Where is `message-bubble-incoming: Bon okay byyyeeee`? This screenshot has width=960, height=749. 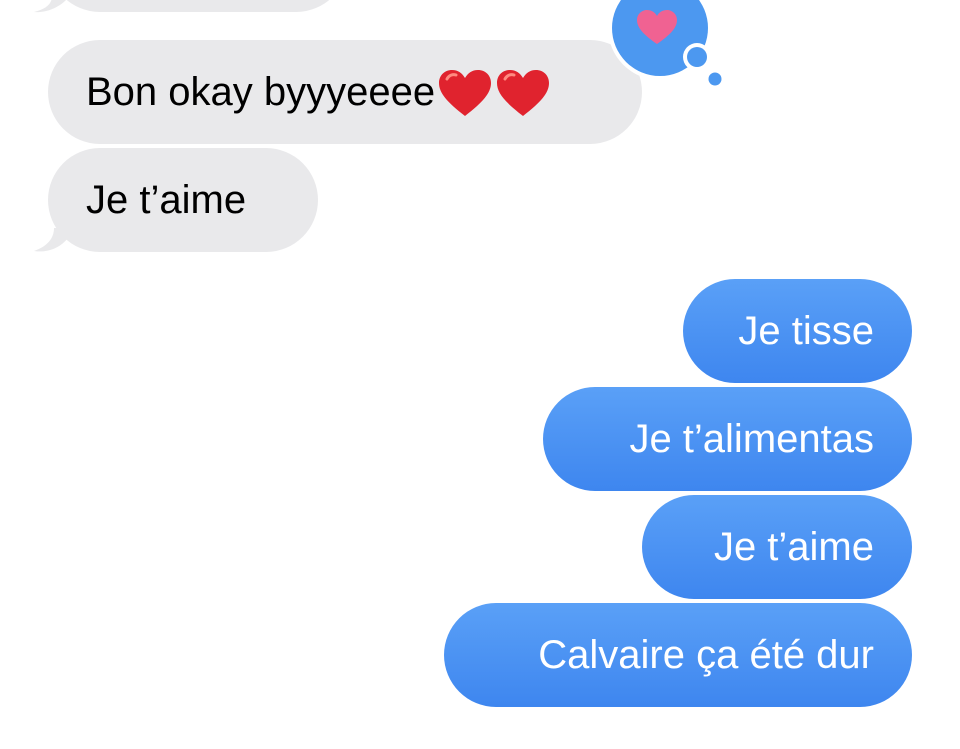
message-bubble-incoming: Bon okay byyyeeee is located at coordinates (345, 92).